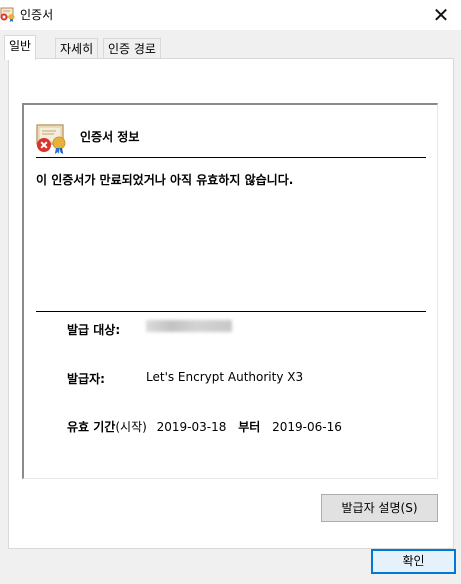 The width and height of the screenshot is (461, 584). What do you see at coordinates (231, 311) in the screenshot?
I see `details-divider` at bounding box center [231, 311].